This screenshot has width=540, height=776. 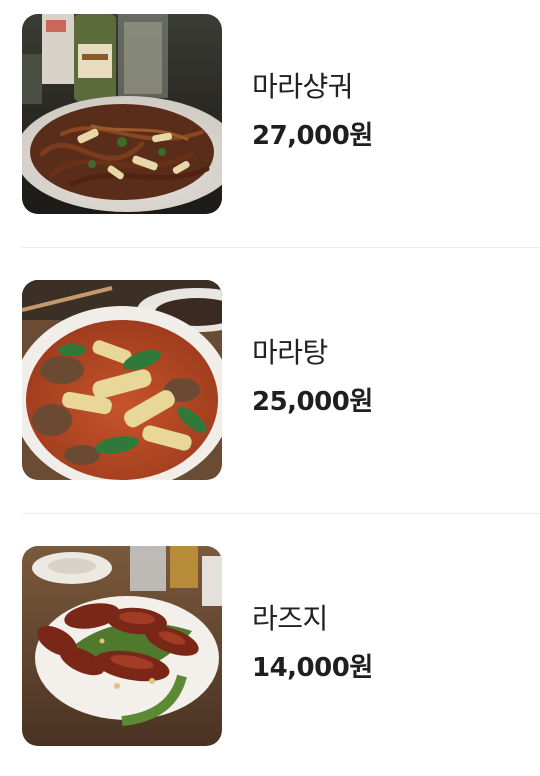 I want to click on menu-item-name: 마라샹궈, so click(x=303, y=86).